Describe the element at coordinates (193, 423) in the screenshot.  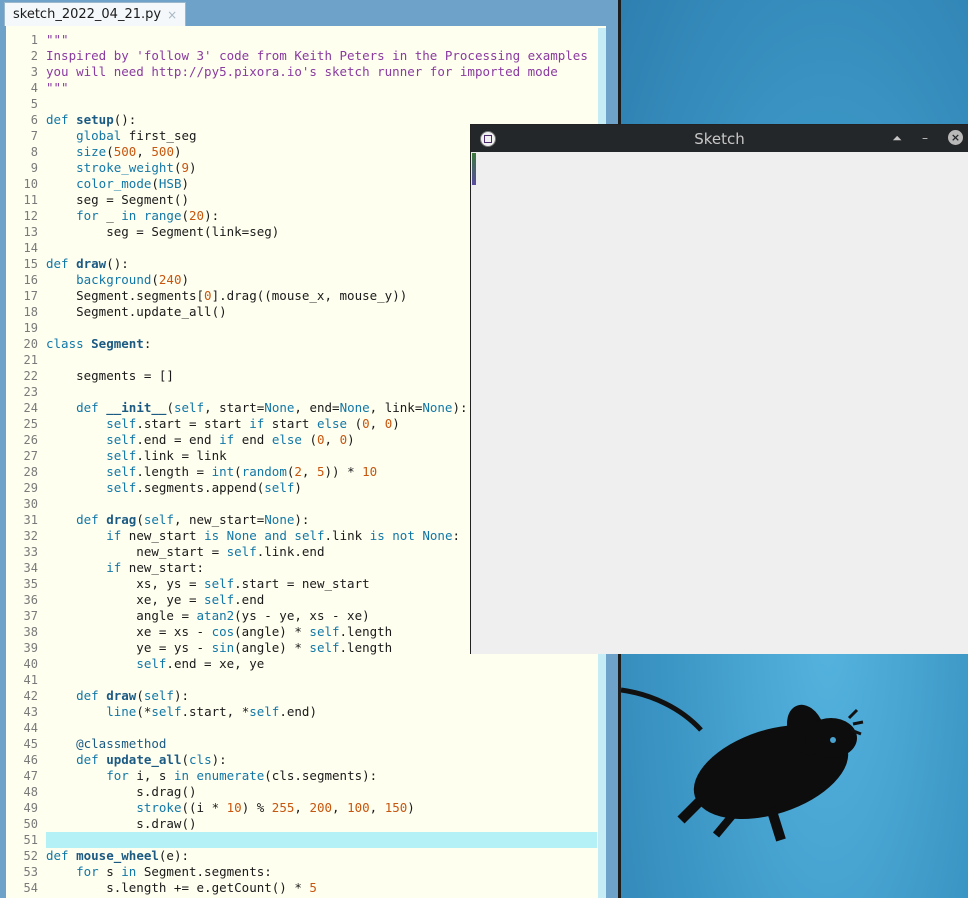
I see `code-token: .start = start` at that location.